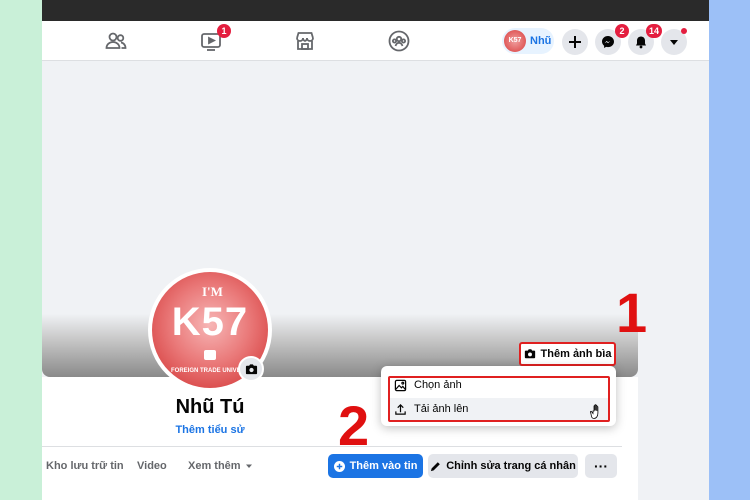 This screenshot has height=500, width=750. I want to click on groups-icon, so click(399, 41).